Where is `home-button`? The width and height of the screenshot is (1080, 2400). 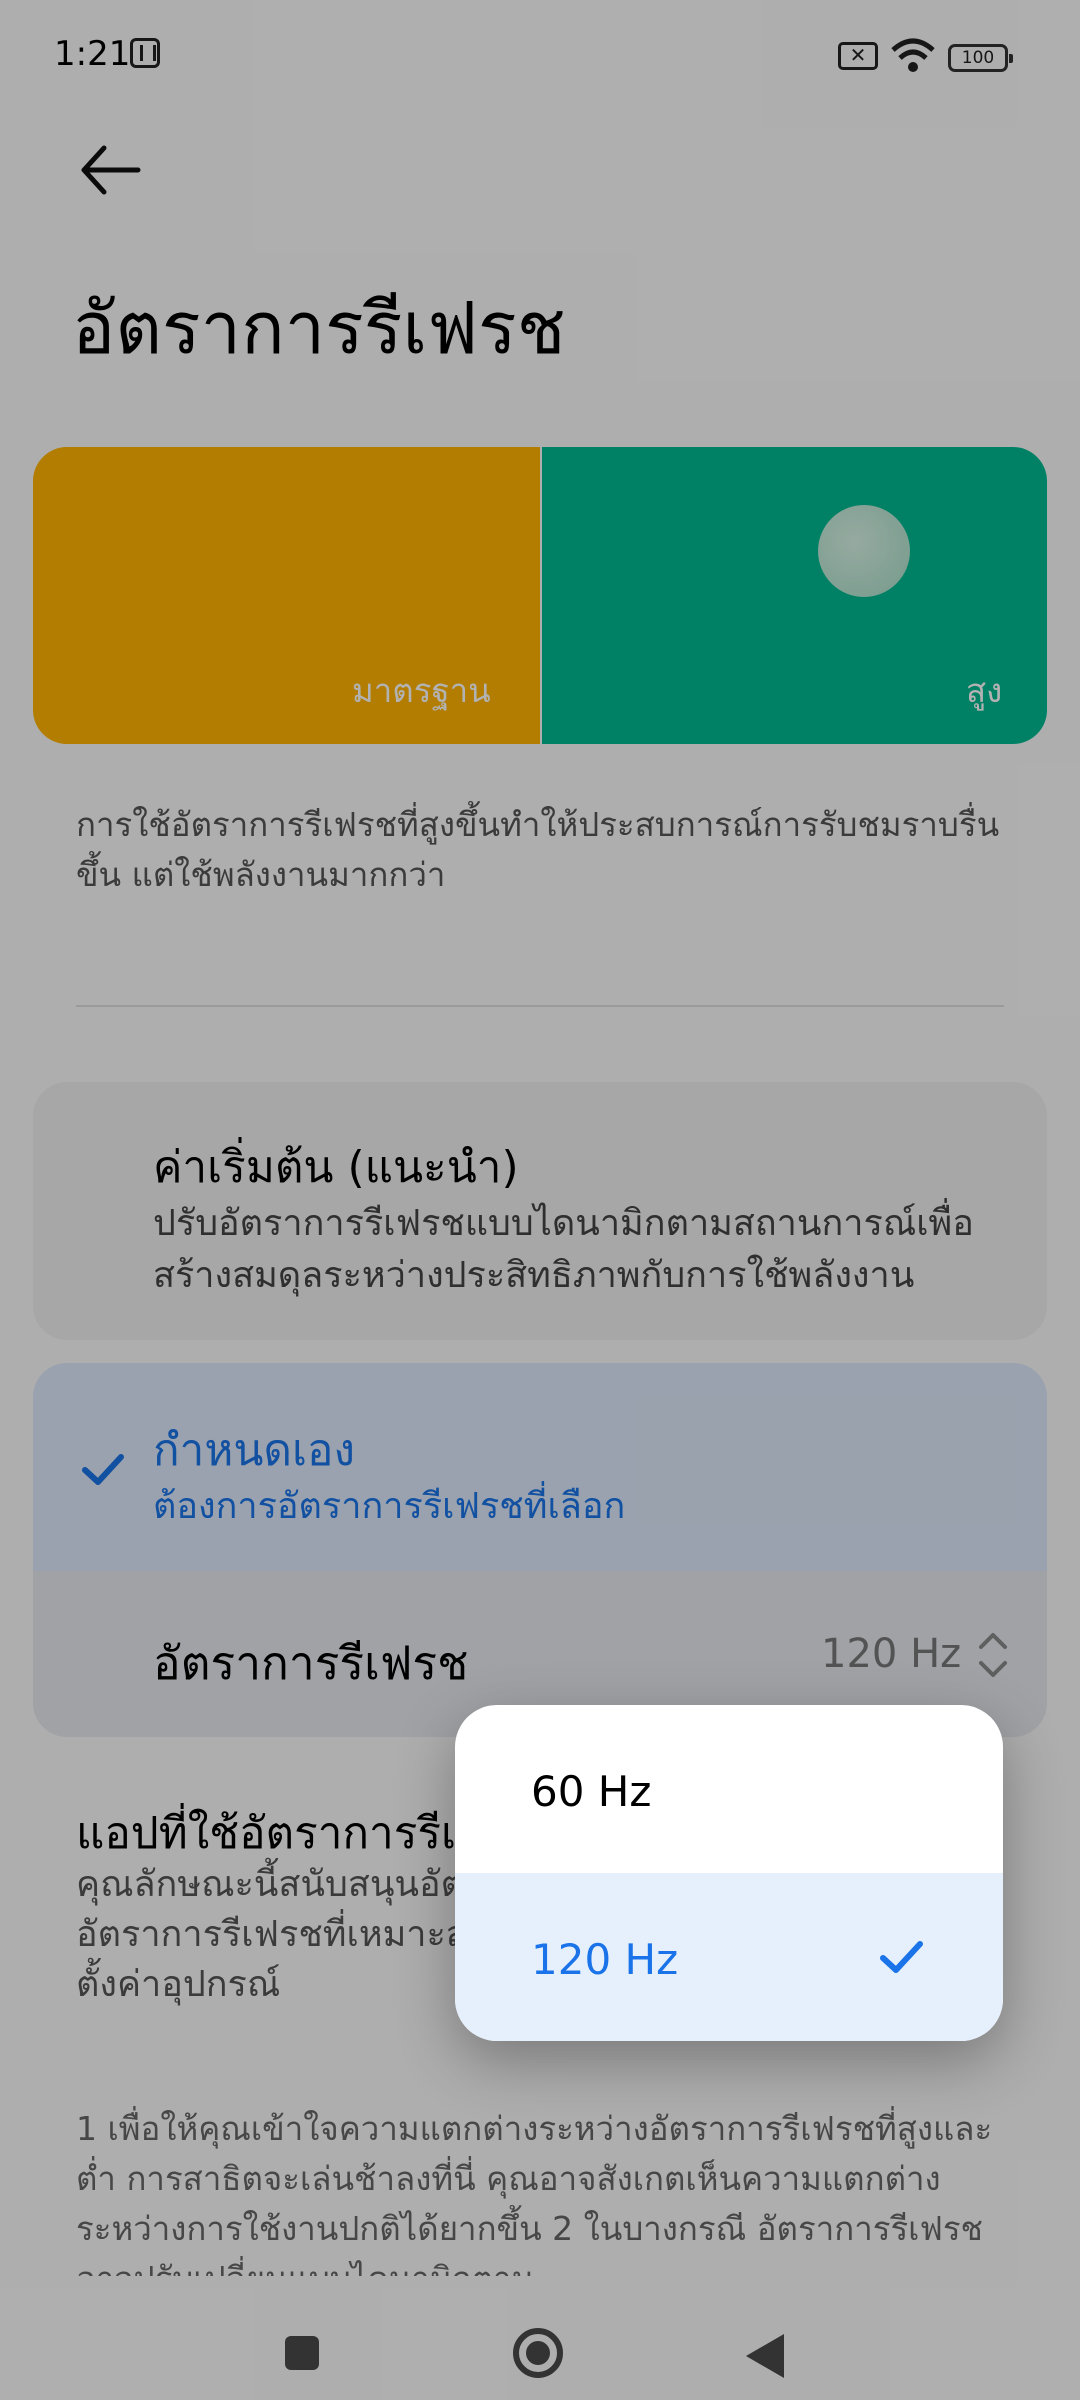
home-button is located at coordinates (538, 2353).